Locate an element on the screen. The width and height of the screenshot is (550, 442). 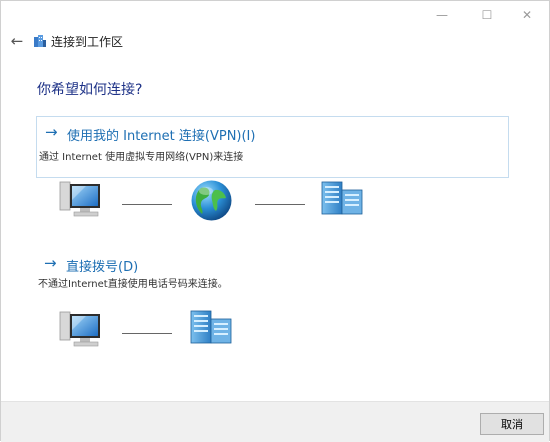
page-heading: 你希望如何连接? is located at coordinates (90, 90).